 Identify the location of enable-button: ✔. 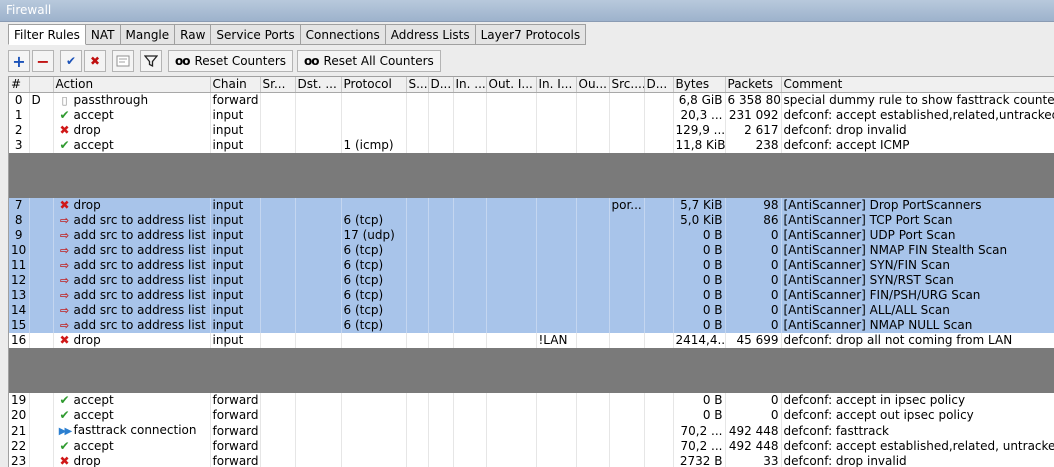
(71, 61).